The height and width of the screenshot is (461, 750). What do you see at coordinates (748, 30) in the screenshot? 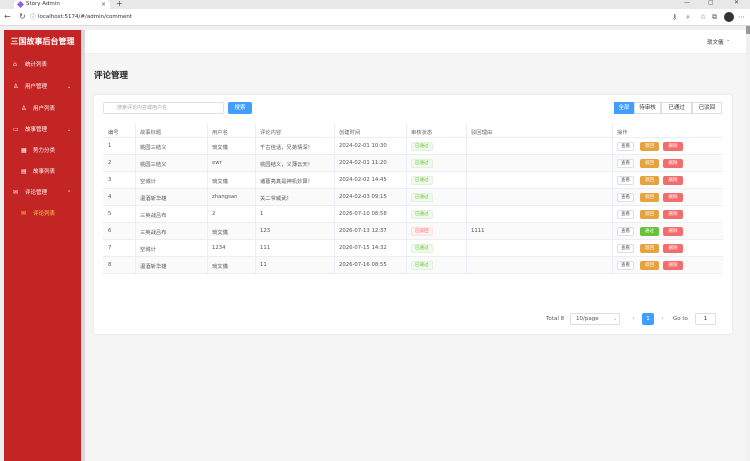
I see `page-scrollbar-thumb` at bounding box center [748, 30].